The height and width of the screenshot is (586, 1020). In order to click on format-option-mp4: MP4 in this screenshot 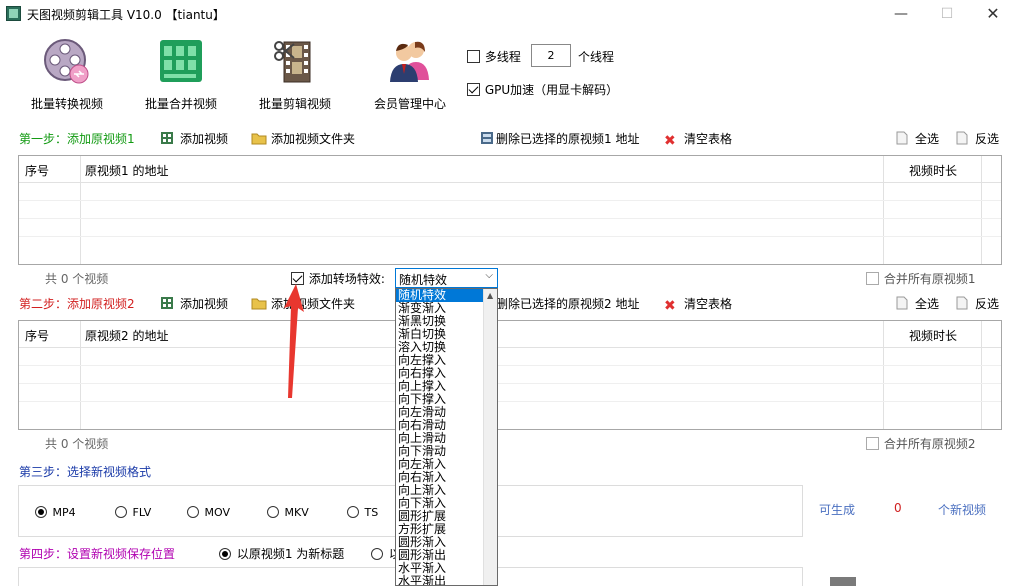, I will do `click(55, 512)`.